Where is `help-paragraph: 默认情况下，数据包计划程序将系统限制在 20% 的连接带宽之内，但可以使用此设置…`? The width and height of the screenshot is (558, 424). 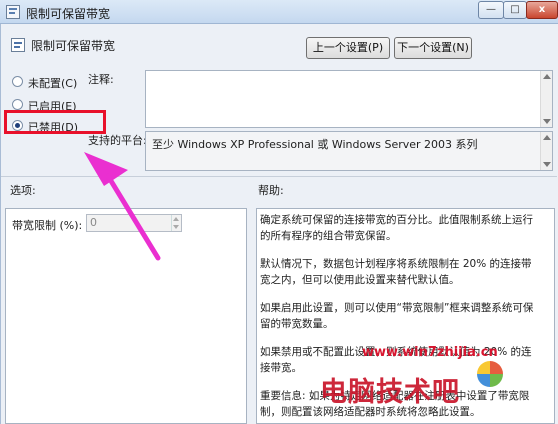 help-paragraph: 默认情况下，数据包计划程序将系统限制在 20% 的连接带宽之内，但可以使用此设置… is located at coordinates (396, 272).